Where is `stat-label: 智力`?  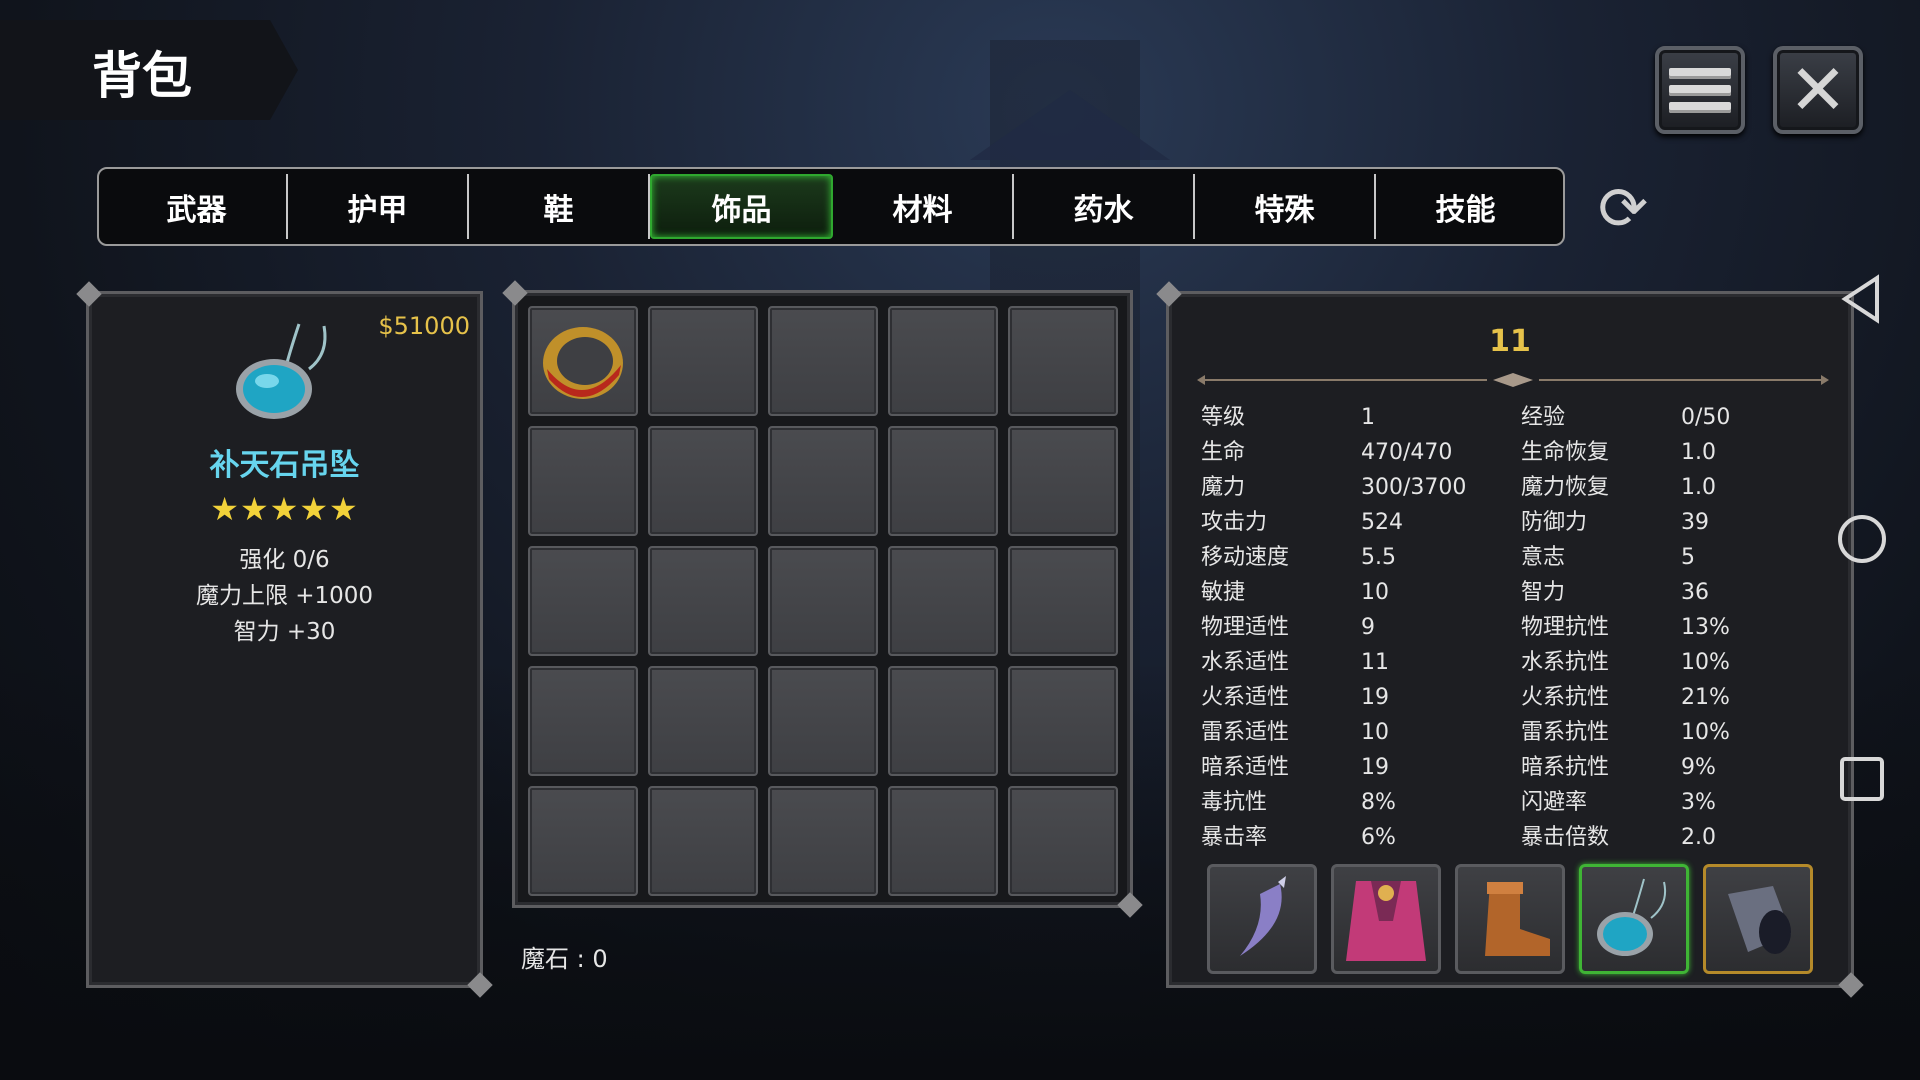
stat-label: 智力 is located at coordinates (1543, 592).